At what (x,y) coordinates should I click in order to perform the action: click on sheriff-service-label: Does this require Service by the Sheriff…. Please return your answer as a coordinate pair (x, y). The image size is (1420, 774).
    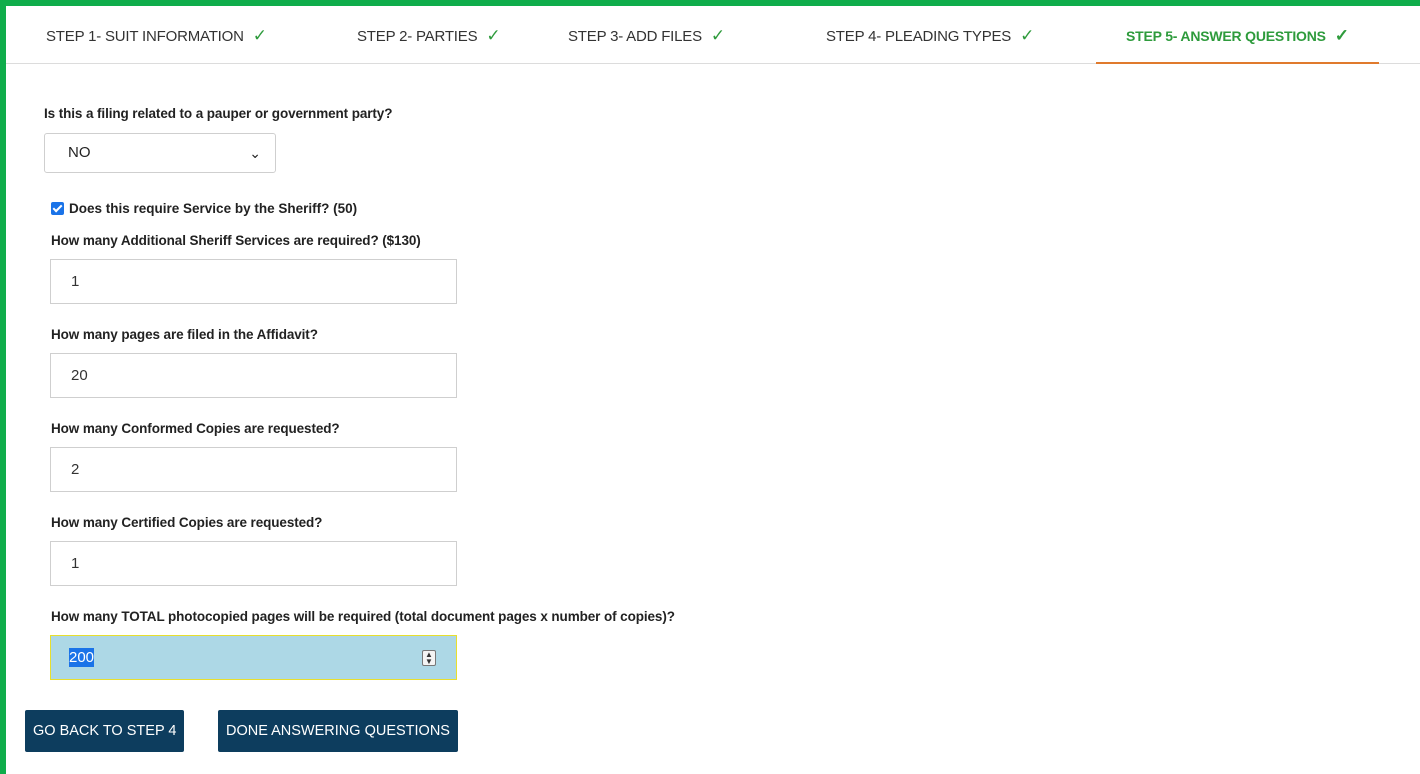
    Looking at the image, I should click on (213, 208).